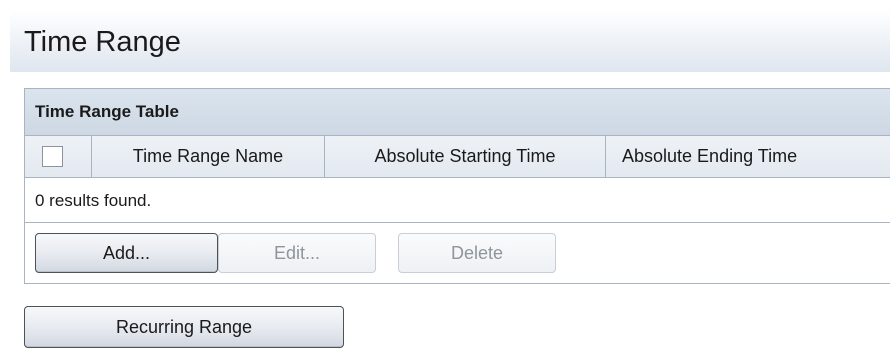 The height and width of the screenshot is (351, 890). Describe the element at coordinates (457, 200) in the screenshot. I see `results-row: 0 results found.` at that location.